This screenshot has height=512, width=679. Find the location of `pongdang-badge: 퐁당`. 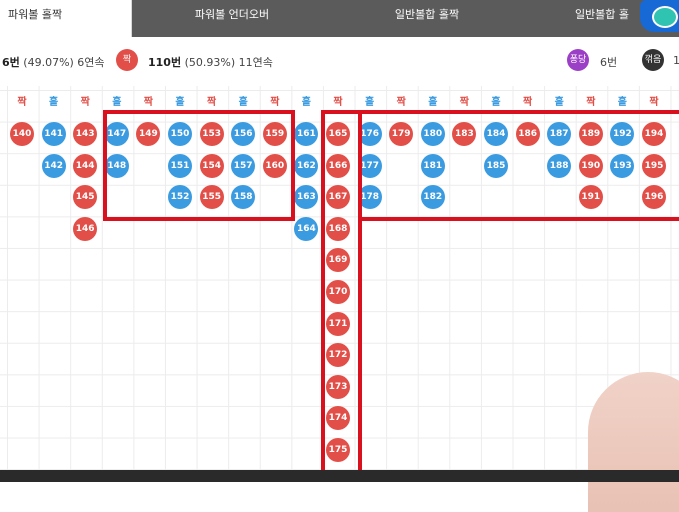

pongdang-badge: 퐁당 is located at coordinates (578, 60).